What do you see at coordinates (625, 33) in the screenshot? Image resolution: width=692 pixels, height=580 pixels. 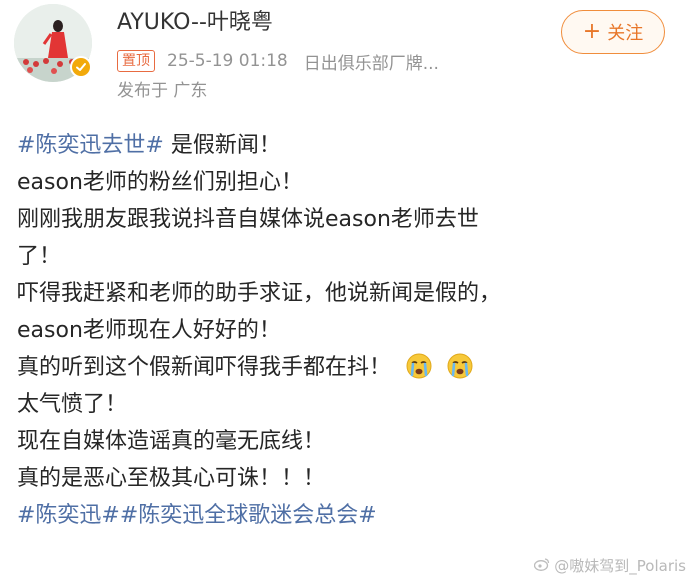 I see `follow-label: 关注` at bounding box center [625, 33].